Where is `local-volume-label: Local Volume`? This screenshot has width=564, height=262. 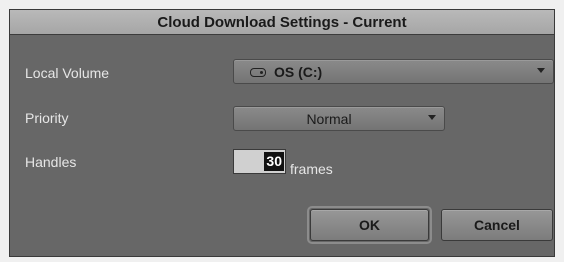 local-volume-label: Local Volume is located at coordinates (67, 73).